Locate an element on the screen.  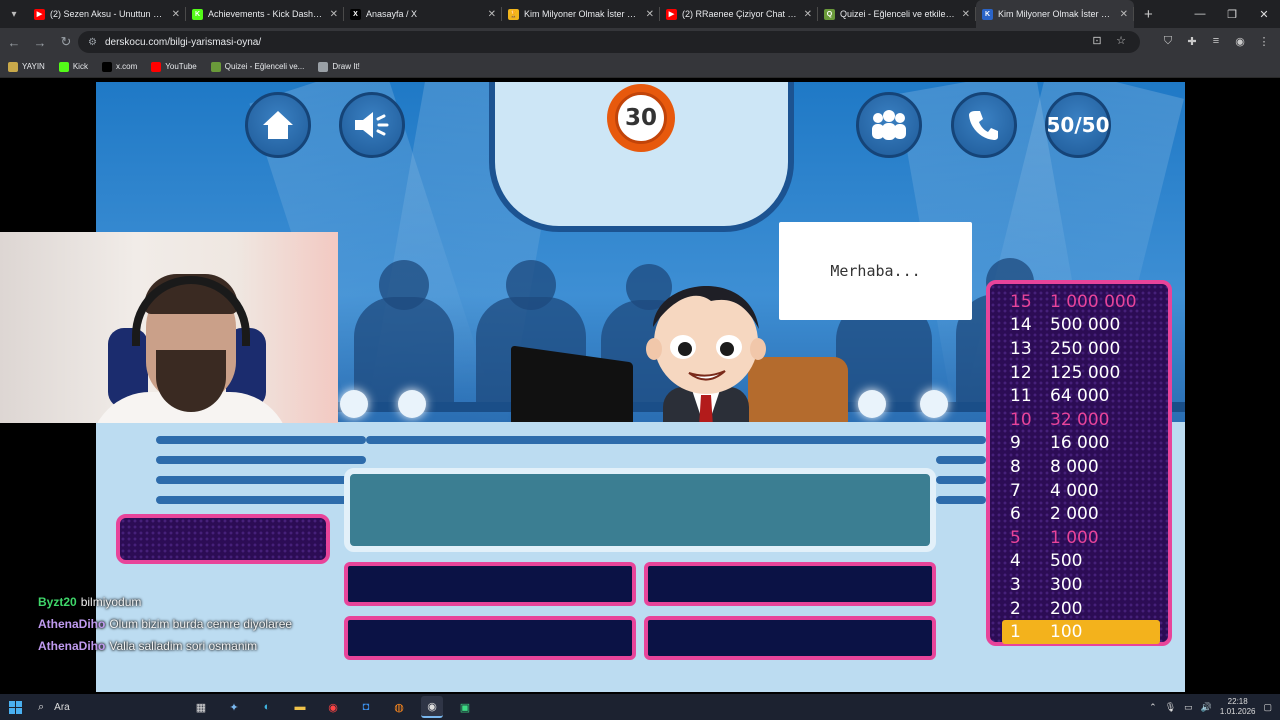
install-app-icon: ⊡ is located at coordinates (1097, 40).